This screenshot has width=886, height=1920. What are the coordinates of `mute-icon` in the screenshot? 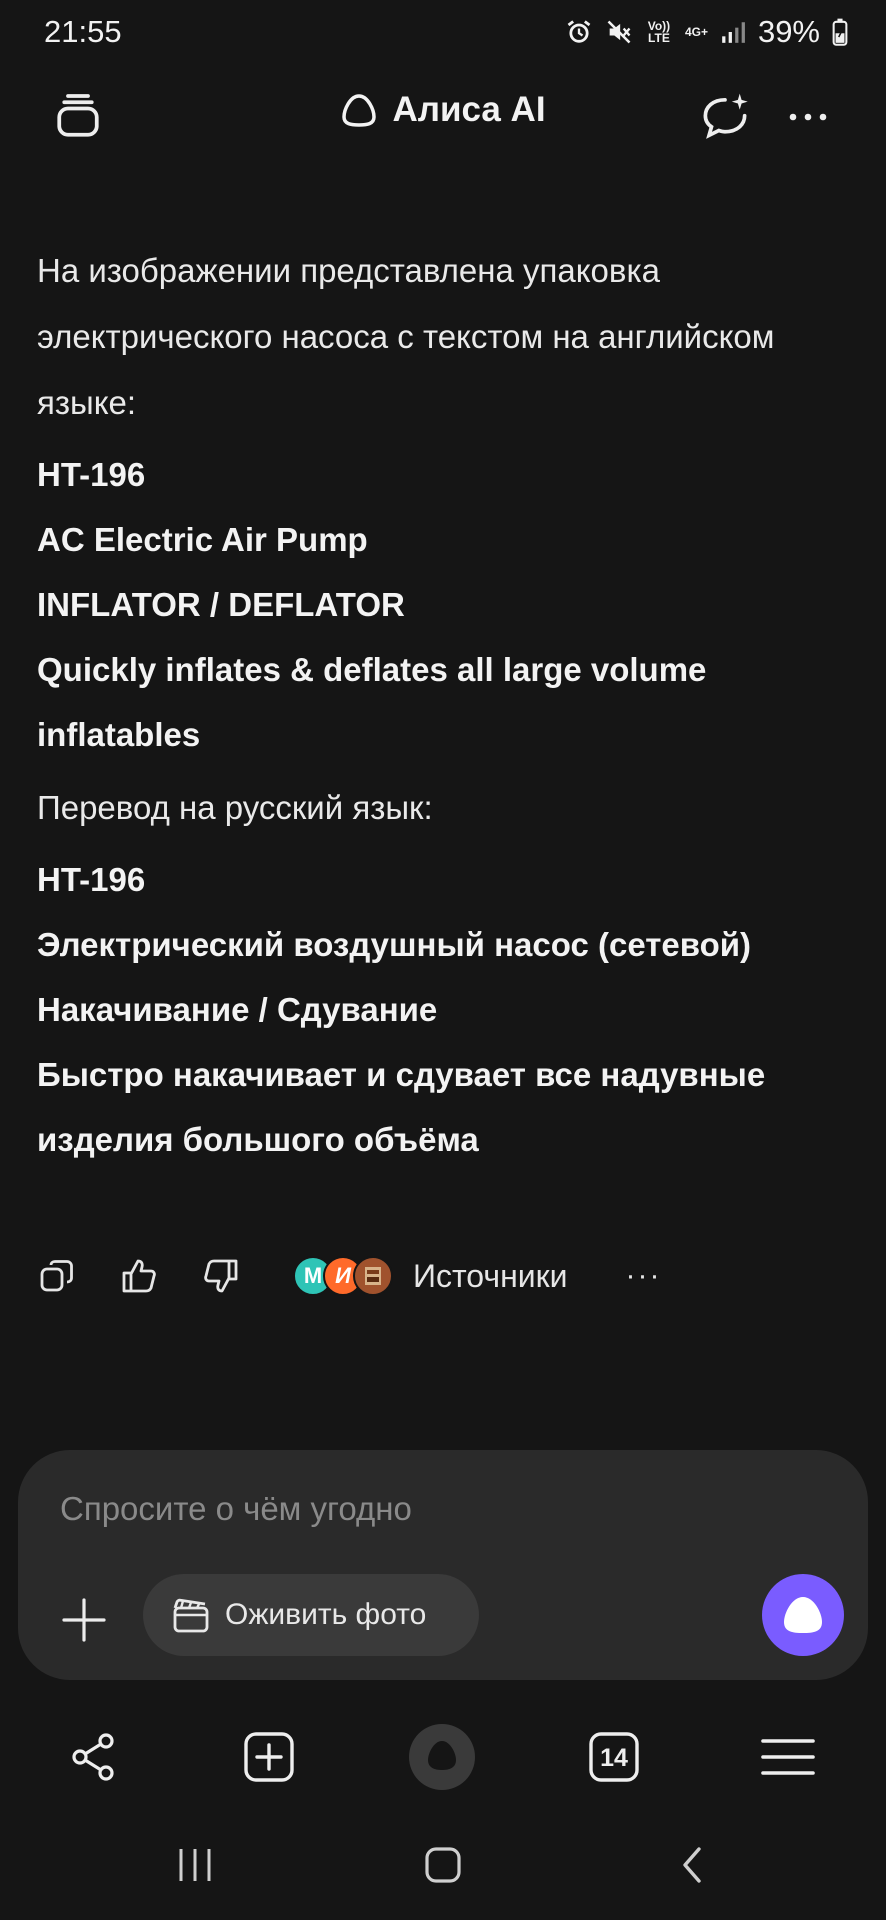 It's located at (619, 32).